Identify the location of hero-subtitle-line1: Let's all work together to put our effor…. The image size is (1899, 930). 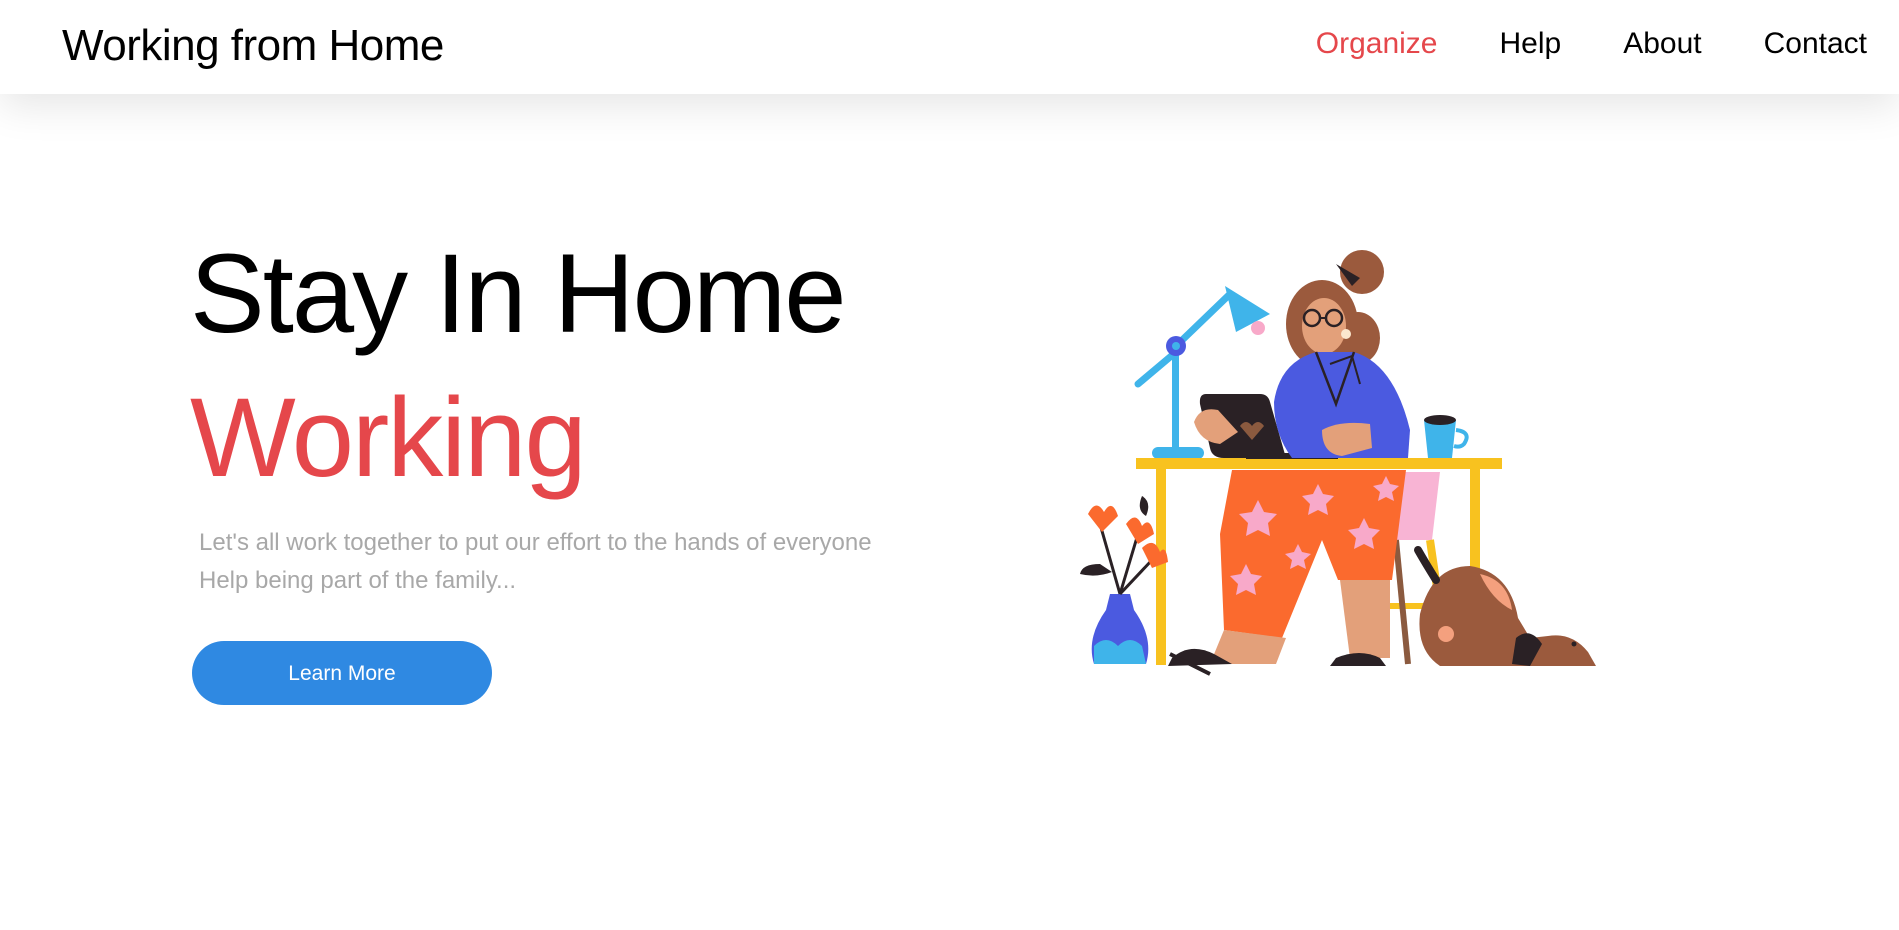
(535, 542).